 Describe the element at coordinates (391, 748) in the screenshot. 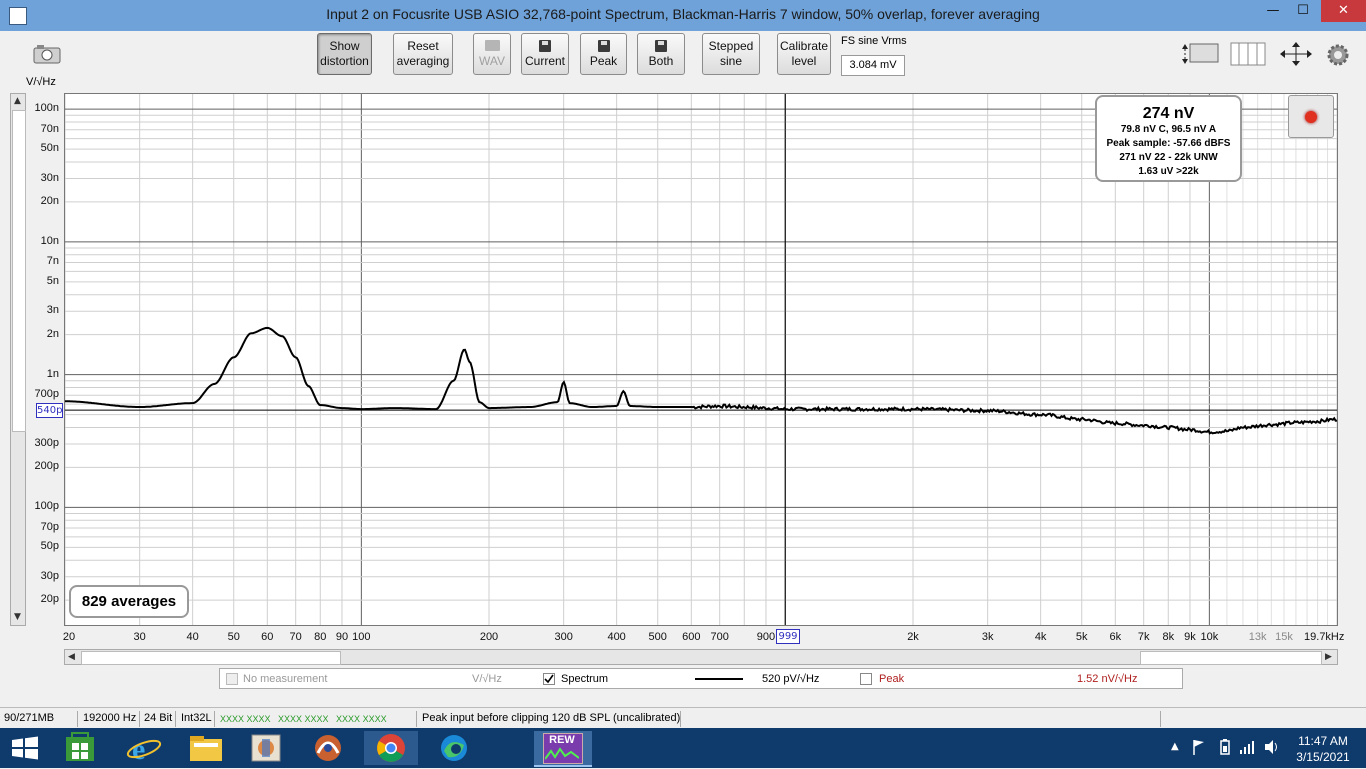

I see `chrome-icon` at that location.